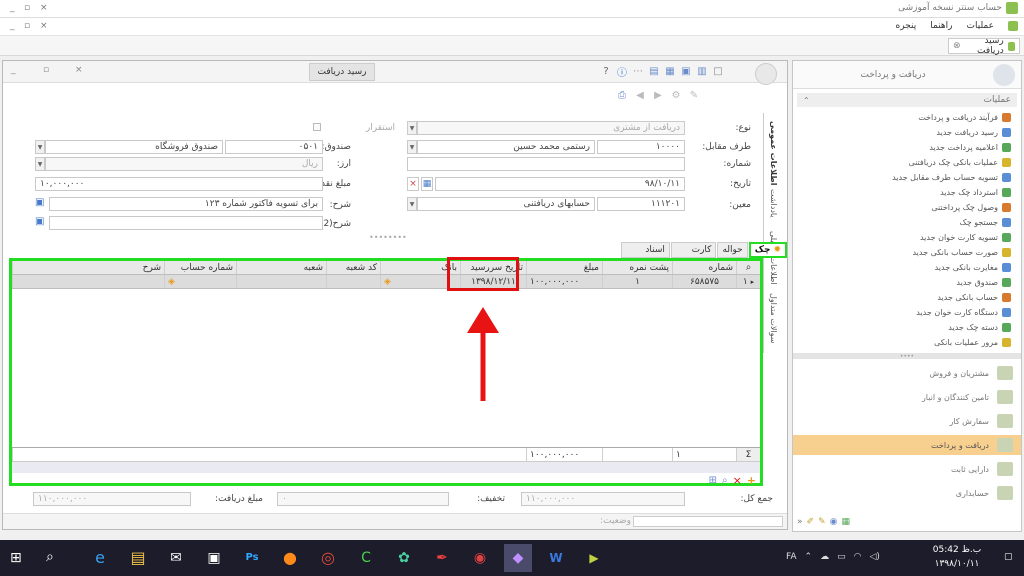 This screenshot has height=576, width=1024. Describe the element at coordinates (551, 128) in the screenshot. I see `type-combo: دریافت از مشتری` at that location.